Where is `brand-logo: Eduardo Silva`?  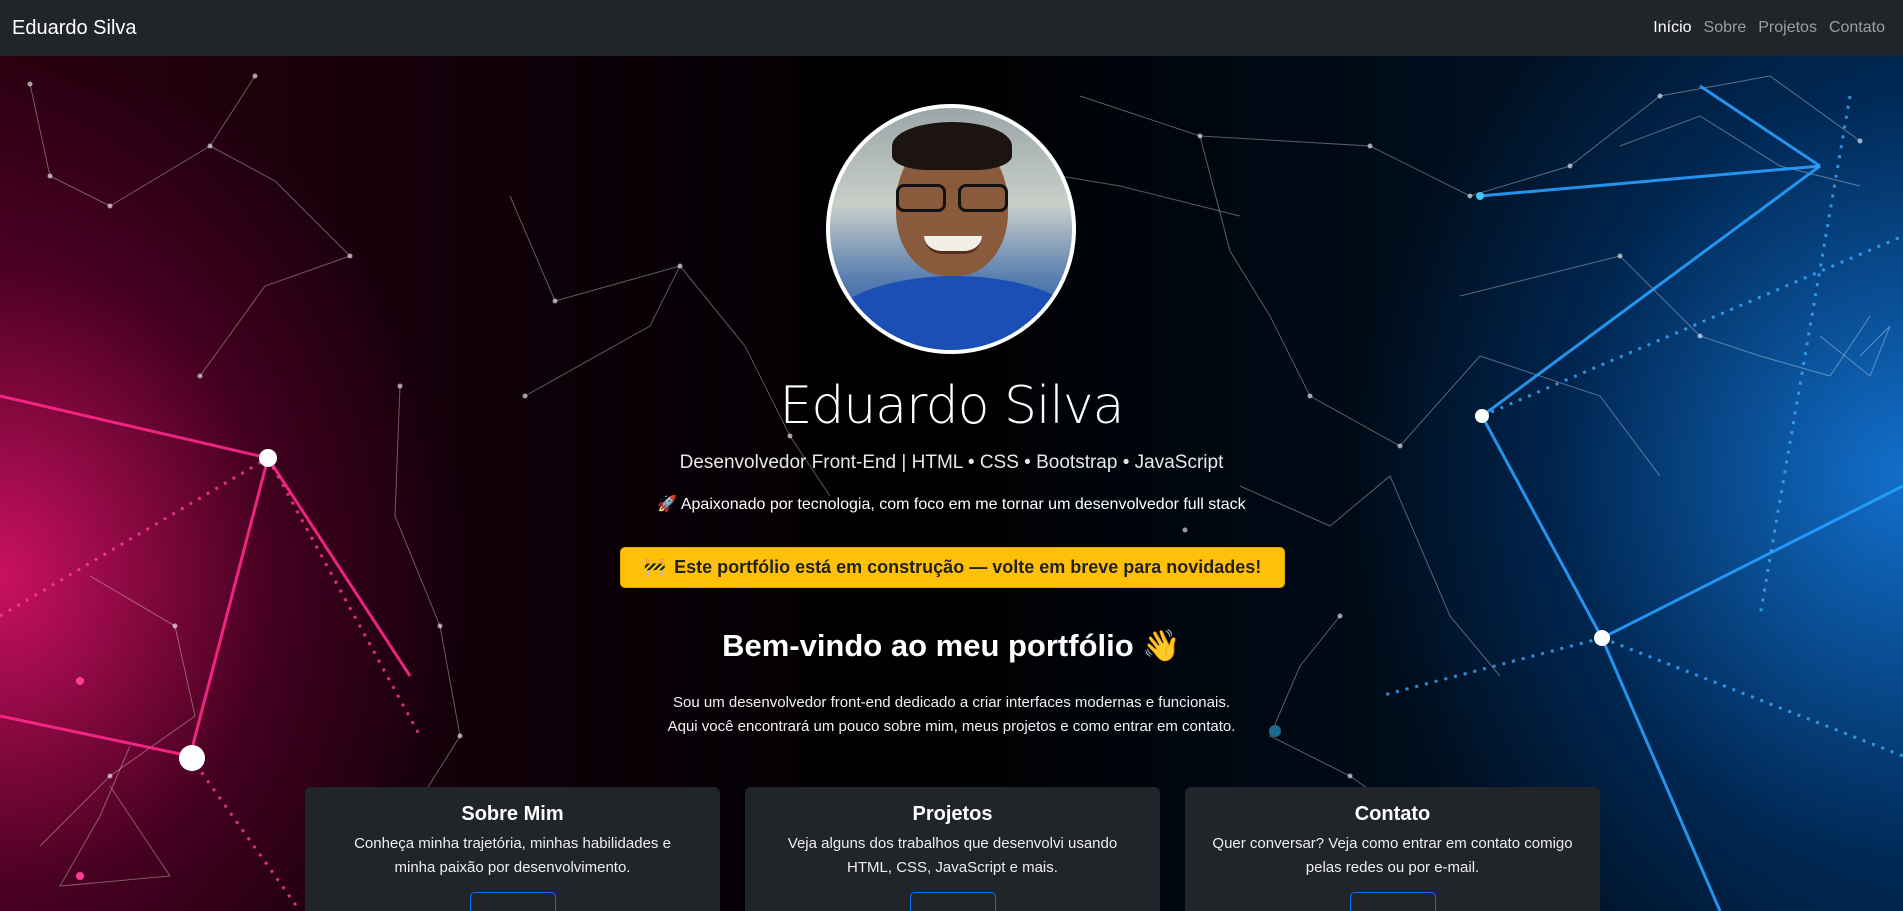 brand-logo: Eduardo Silva is located at coordinates (74, 28).